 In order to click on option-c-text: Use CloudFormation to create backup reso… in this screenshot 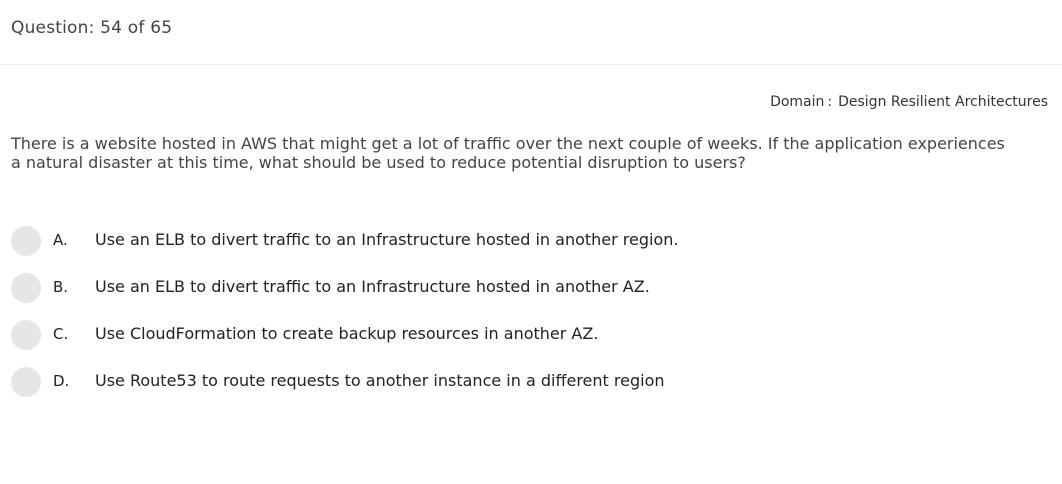, I will do `click(346, 333)`.